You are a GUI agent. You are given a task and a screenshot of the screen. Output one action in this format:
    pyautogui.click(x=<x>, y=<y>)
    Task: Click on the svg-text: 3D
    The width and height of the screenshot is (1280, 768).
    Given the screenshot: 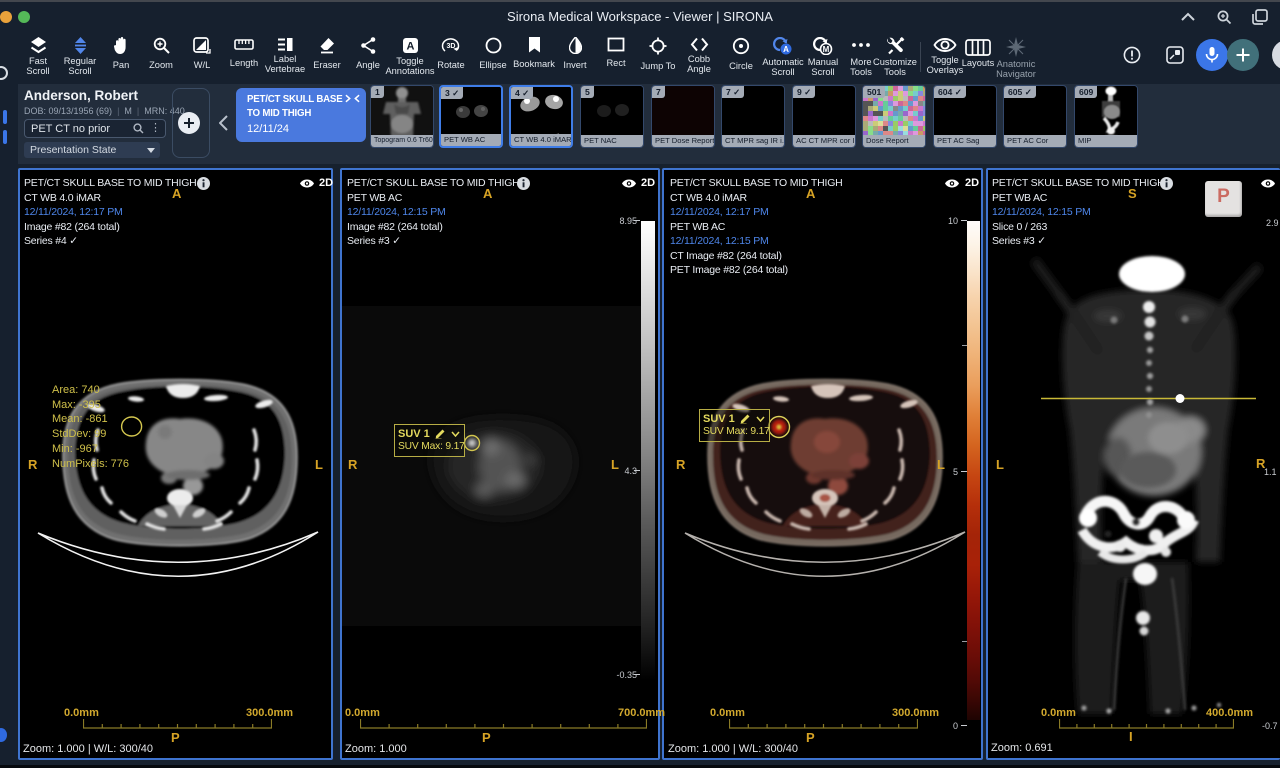 What is the action you would take?
    pyautogui.click(x=451, y=46)
    